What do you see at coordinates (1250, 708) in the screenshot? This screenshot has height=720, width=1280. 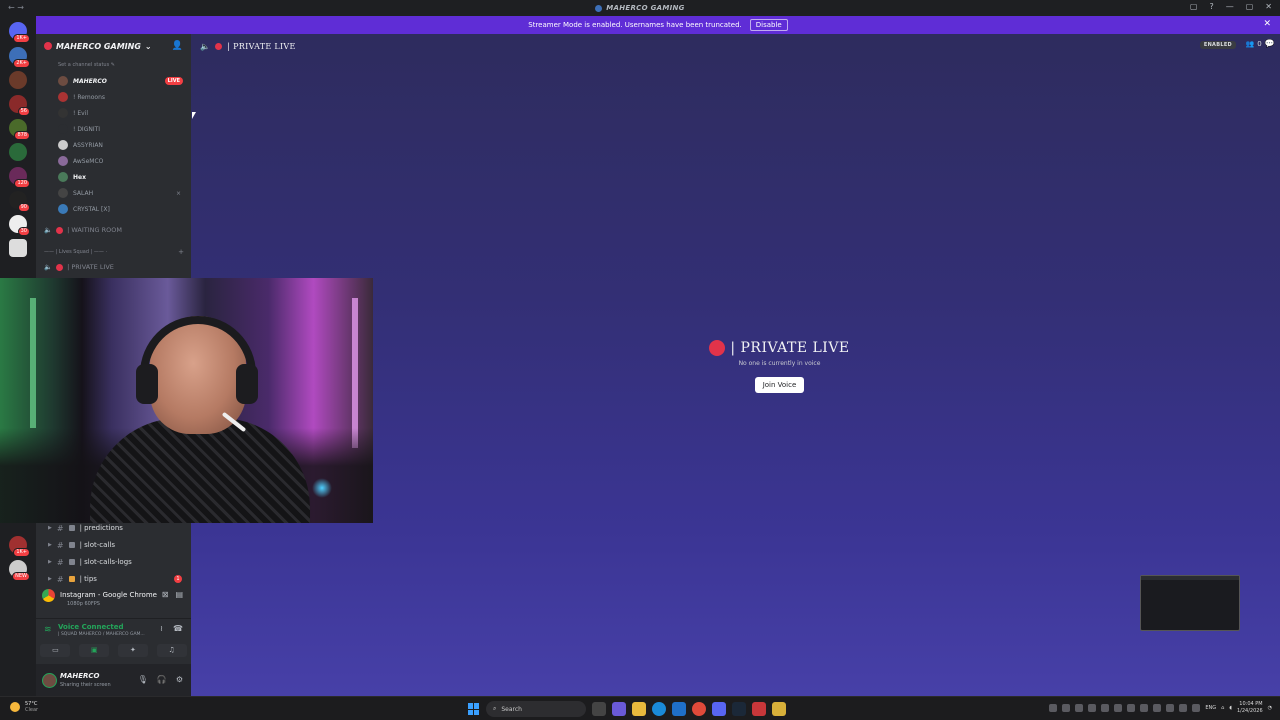 I see `clock: 10:04 PM 1/24/2026` at bounding box center [1250, 708].